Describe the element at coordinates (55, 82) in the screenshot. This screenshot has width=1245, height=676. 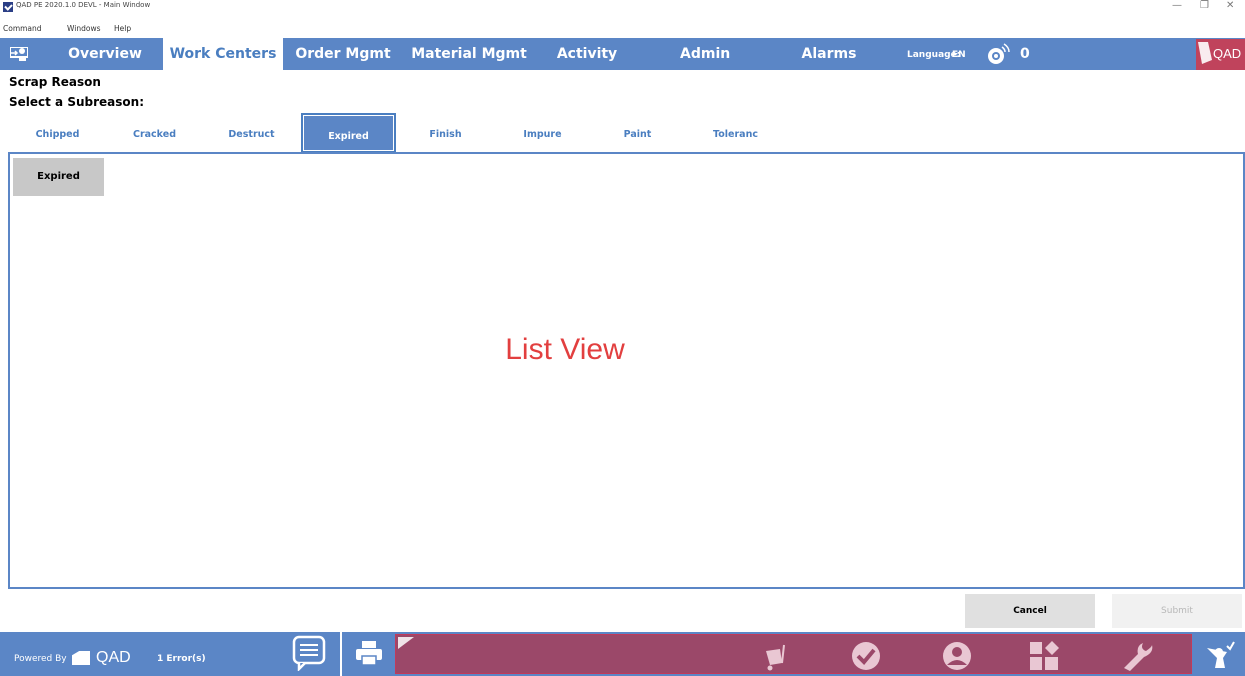
I see `page-title: Scrap Reason` at that location.